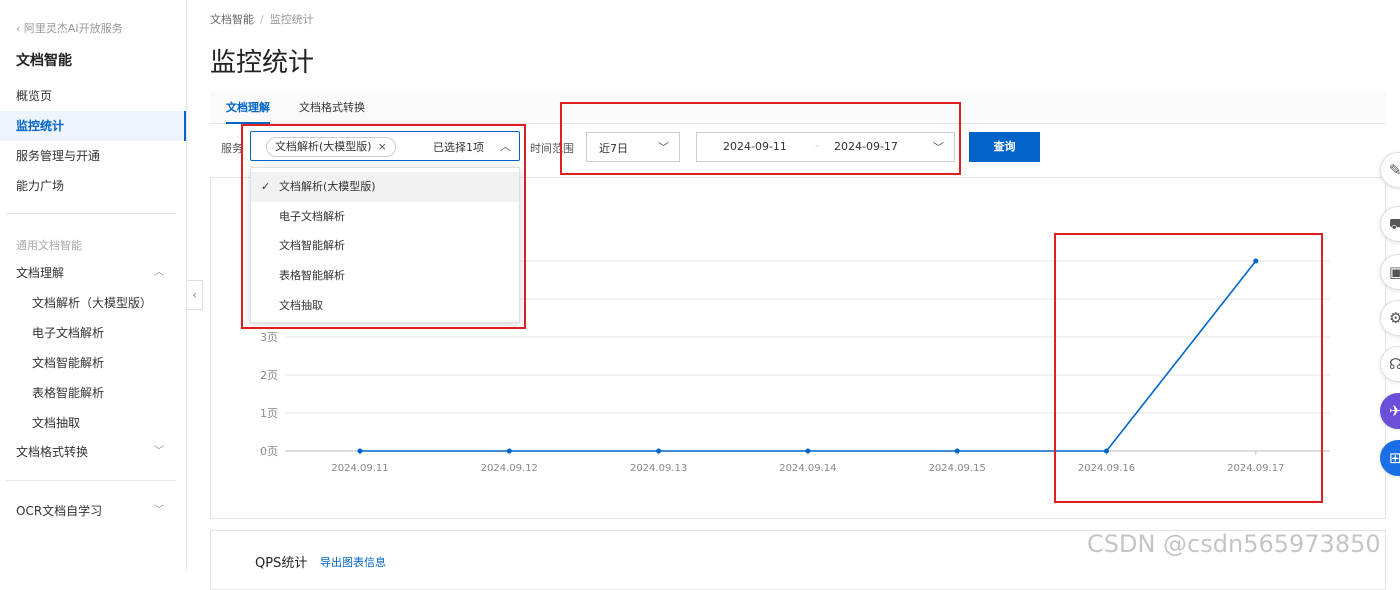  What do you see at coordinates (755, 146) in the screenshot?
I see `date-start: 2024-09-11` at bounding box center [755, 146].